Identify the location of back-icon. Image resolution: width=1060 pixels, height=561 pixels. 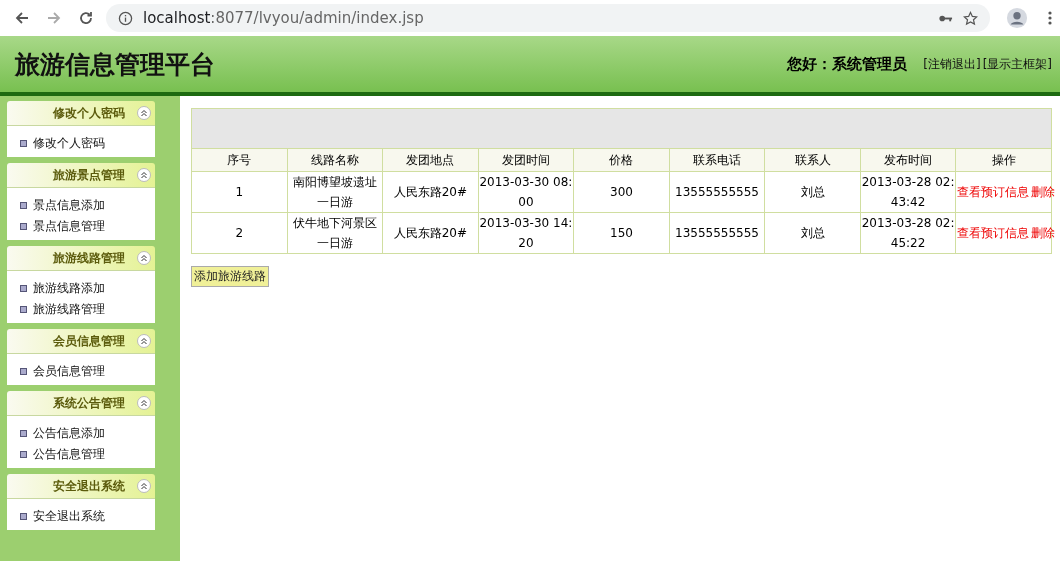
(22, 18).